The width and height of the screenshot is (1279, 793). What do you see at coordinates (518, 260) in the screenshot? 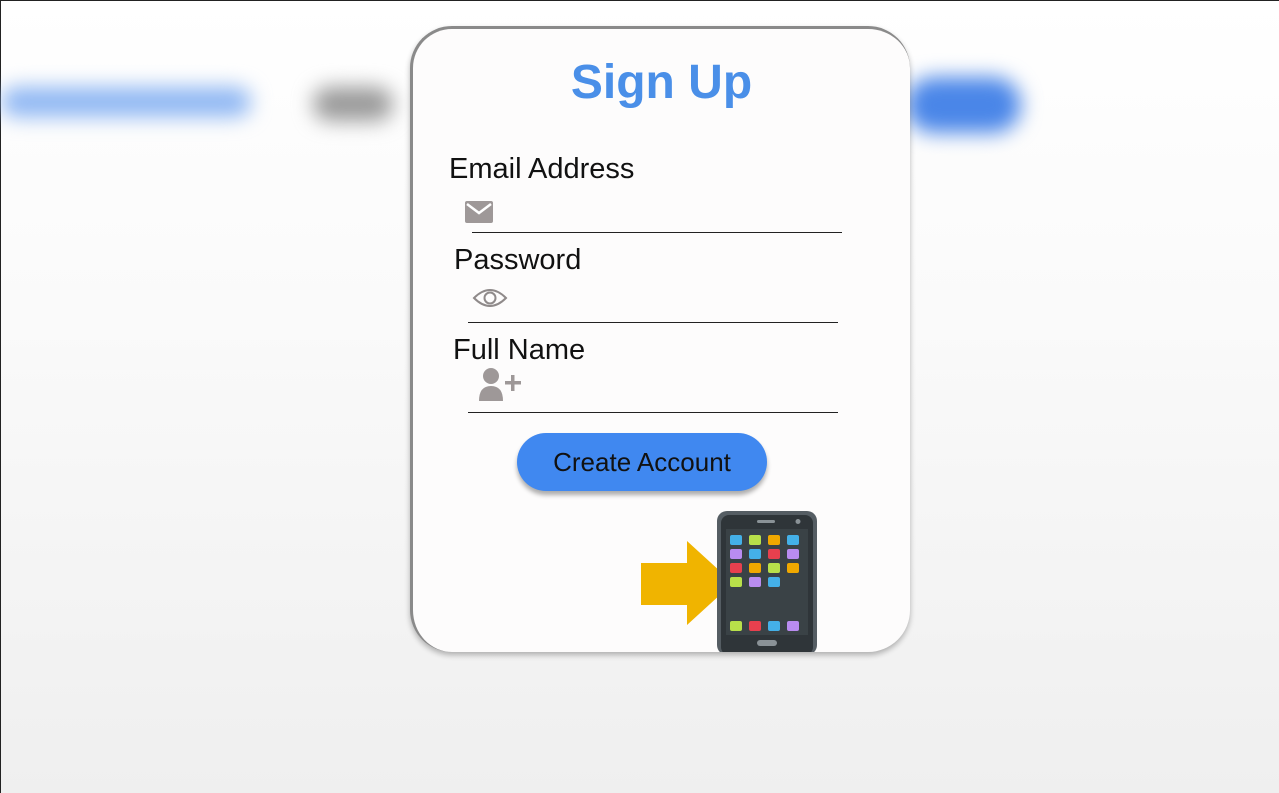
I see `password-label: Password` at bounding box center [518, 260].